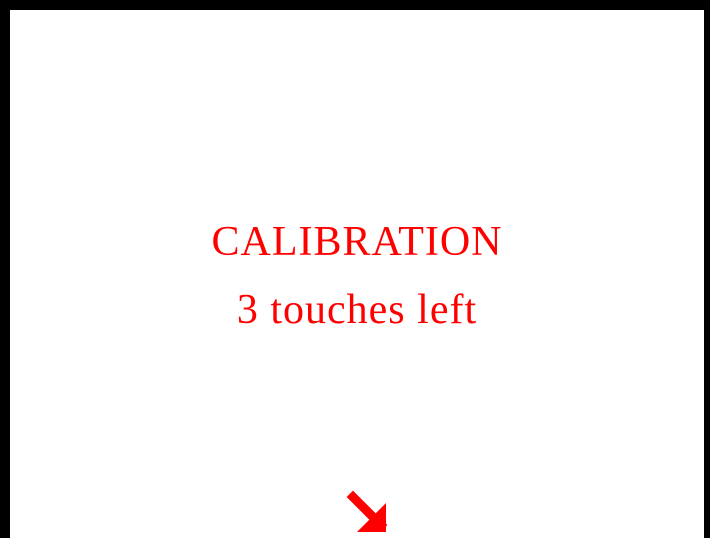  What do you see at coordinates (357, 242) in the screenshot?
I see `calibration-title: CALIBRATION` at bounding box center [357, 242].